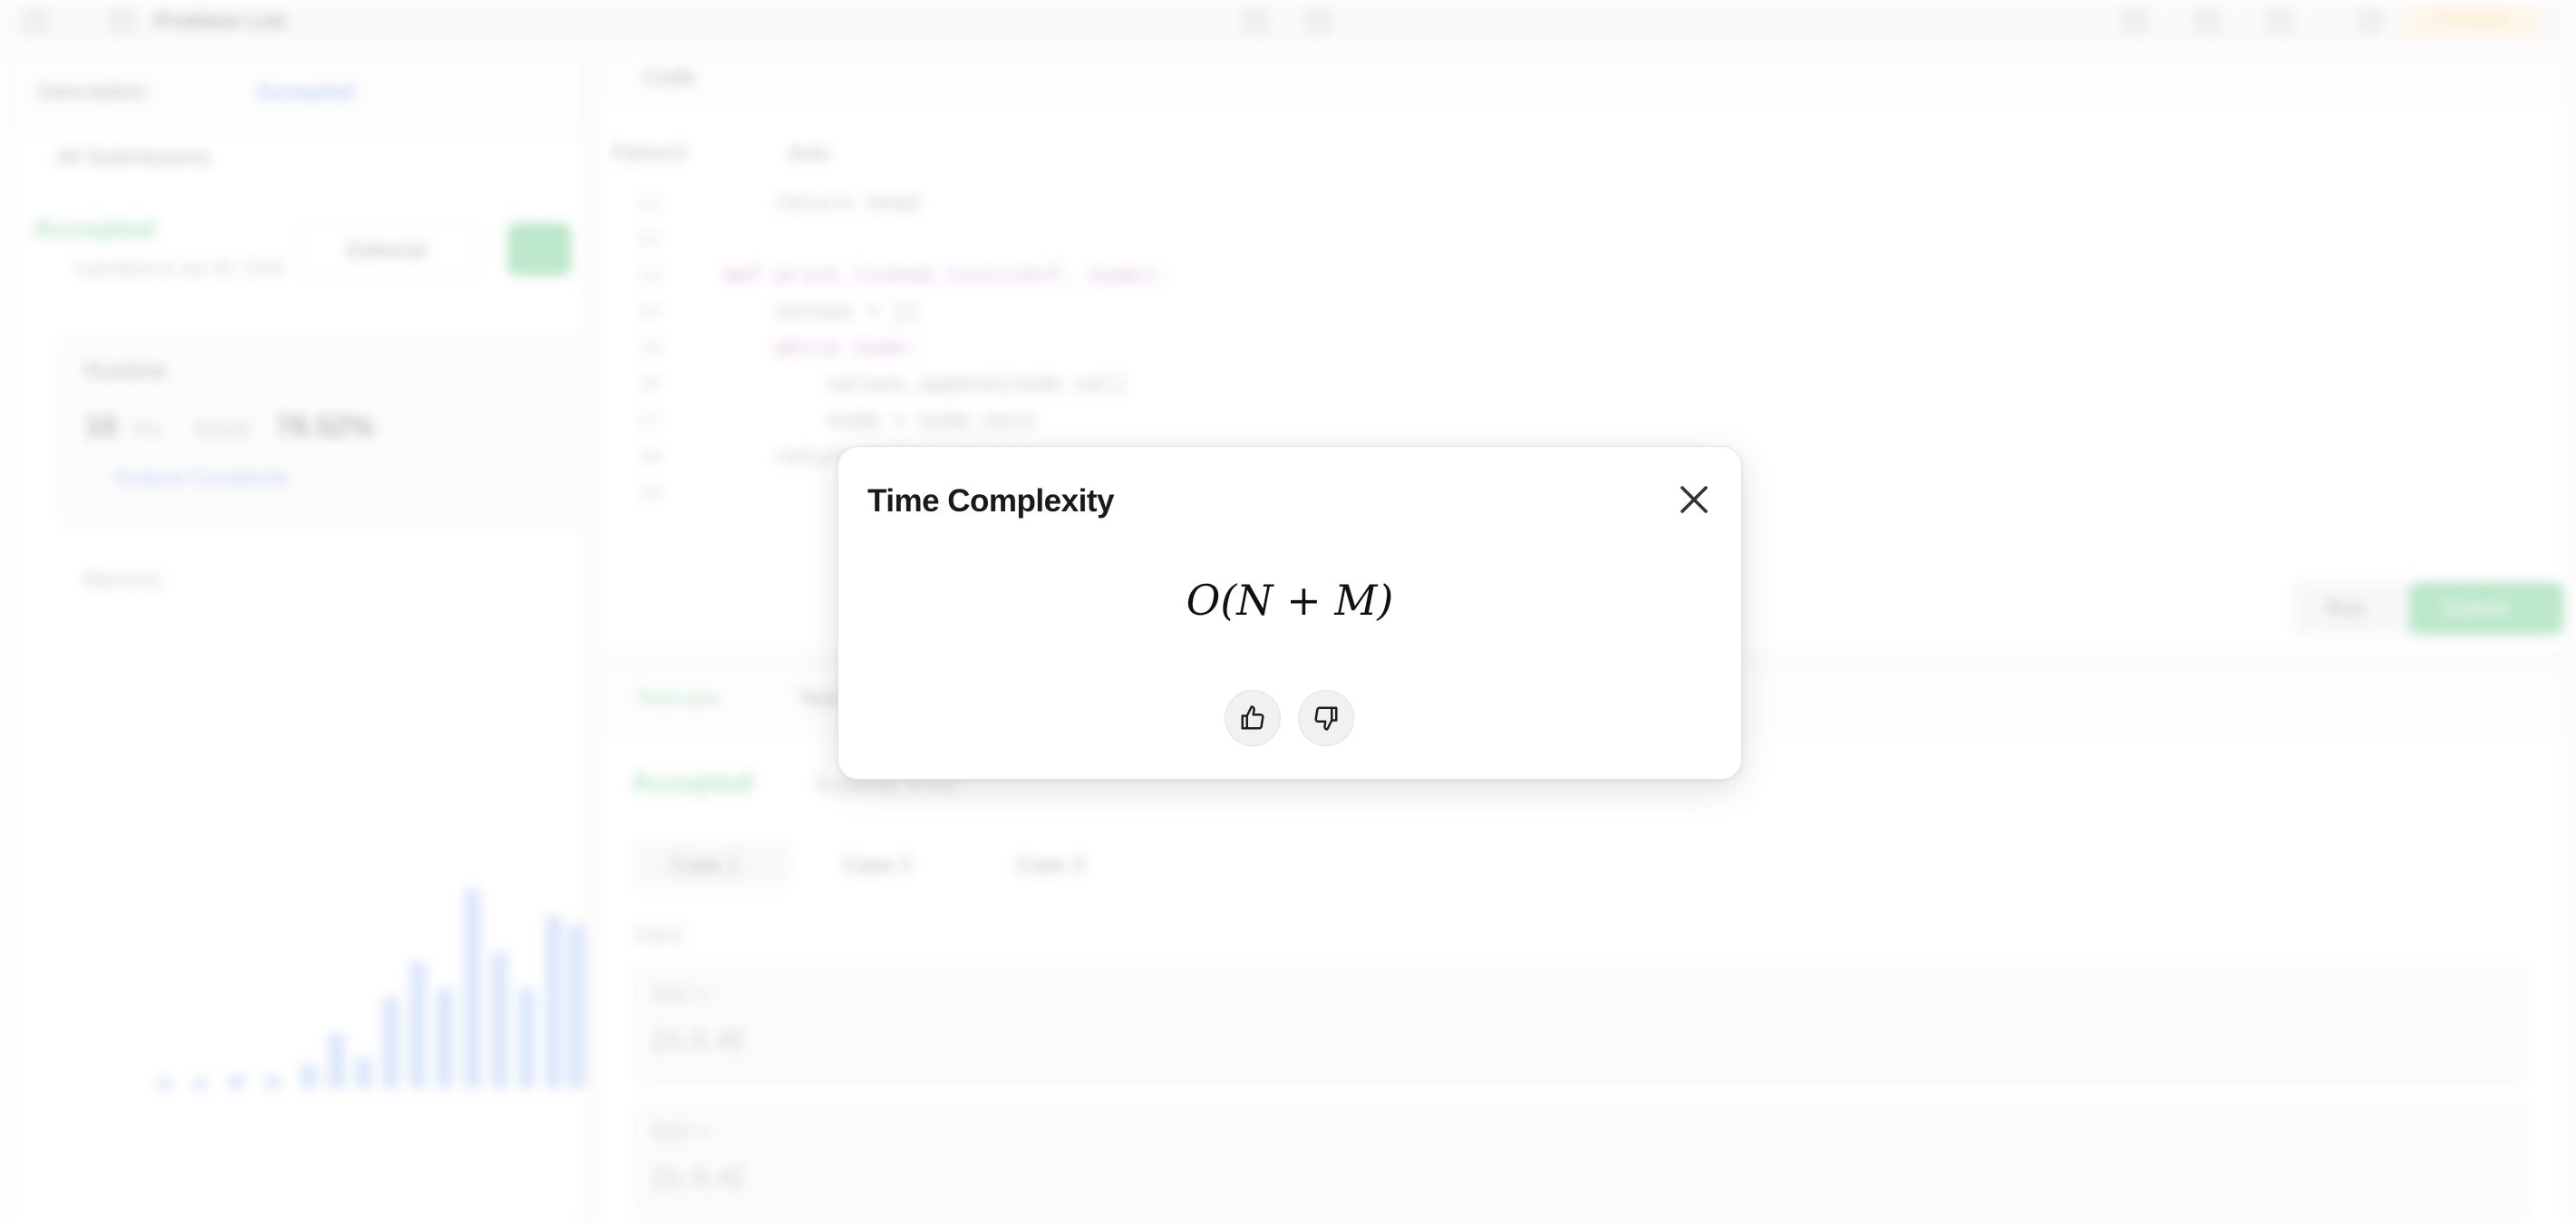 Image resolution: width=2576 pixels, height=1224 pixels. I want to click on thumbs-down-icon, so click(1326, 718).